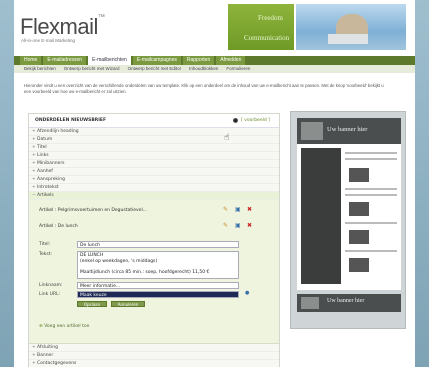 The image size is (429, 367). I want to click on subnav-editor: Ontwerp bericht met Editor, so click(155, 69).